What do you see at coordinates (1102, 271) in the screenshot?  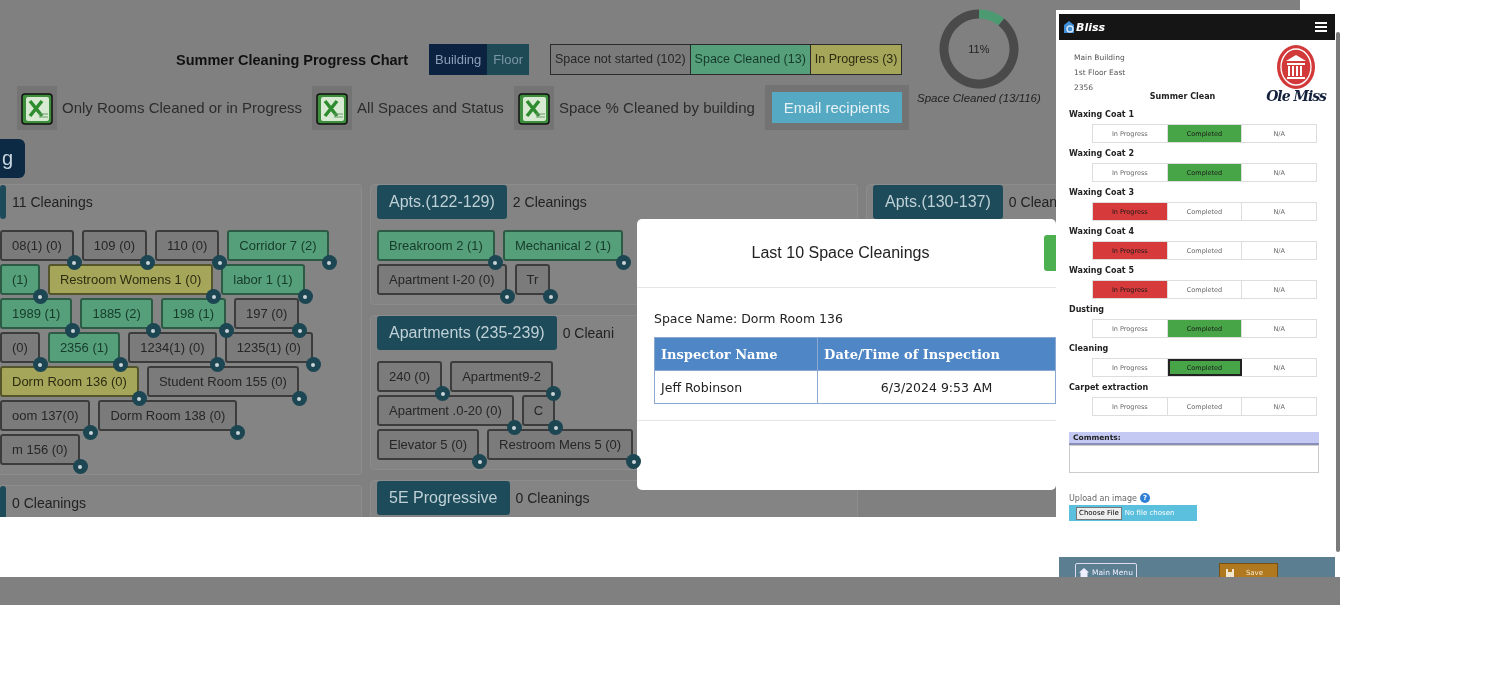 I see `task-label: Waxing Coat 5` at bounding box center [1102, 271].